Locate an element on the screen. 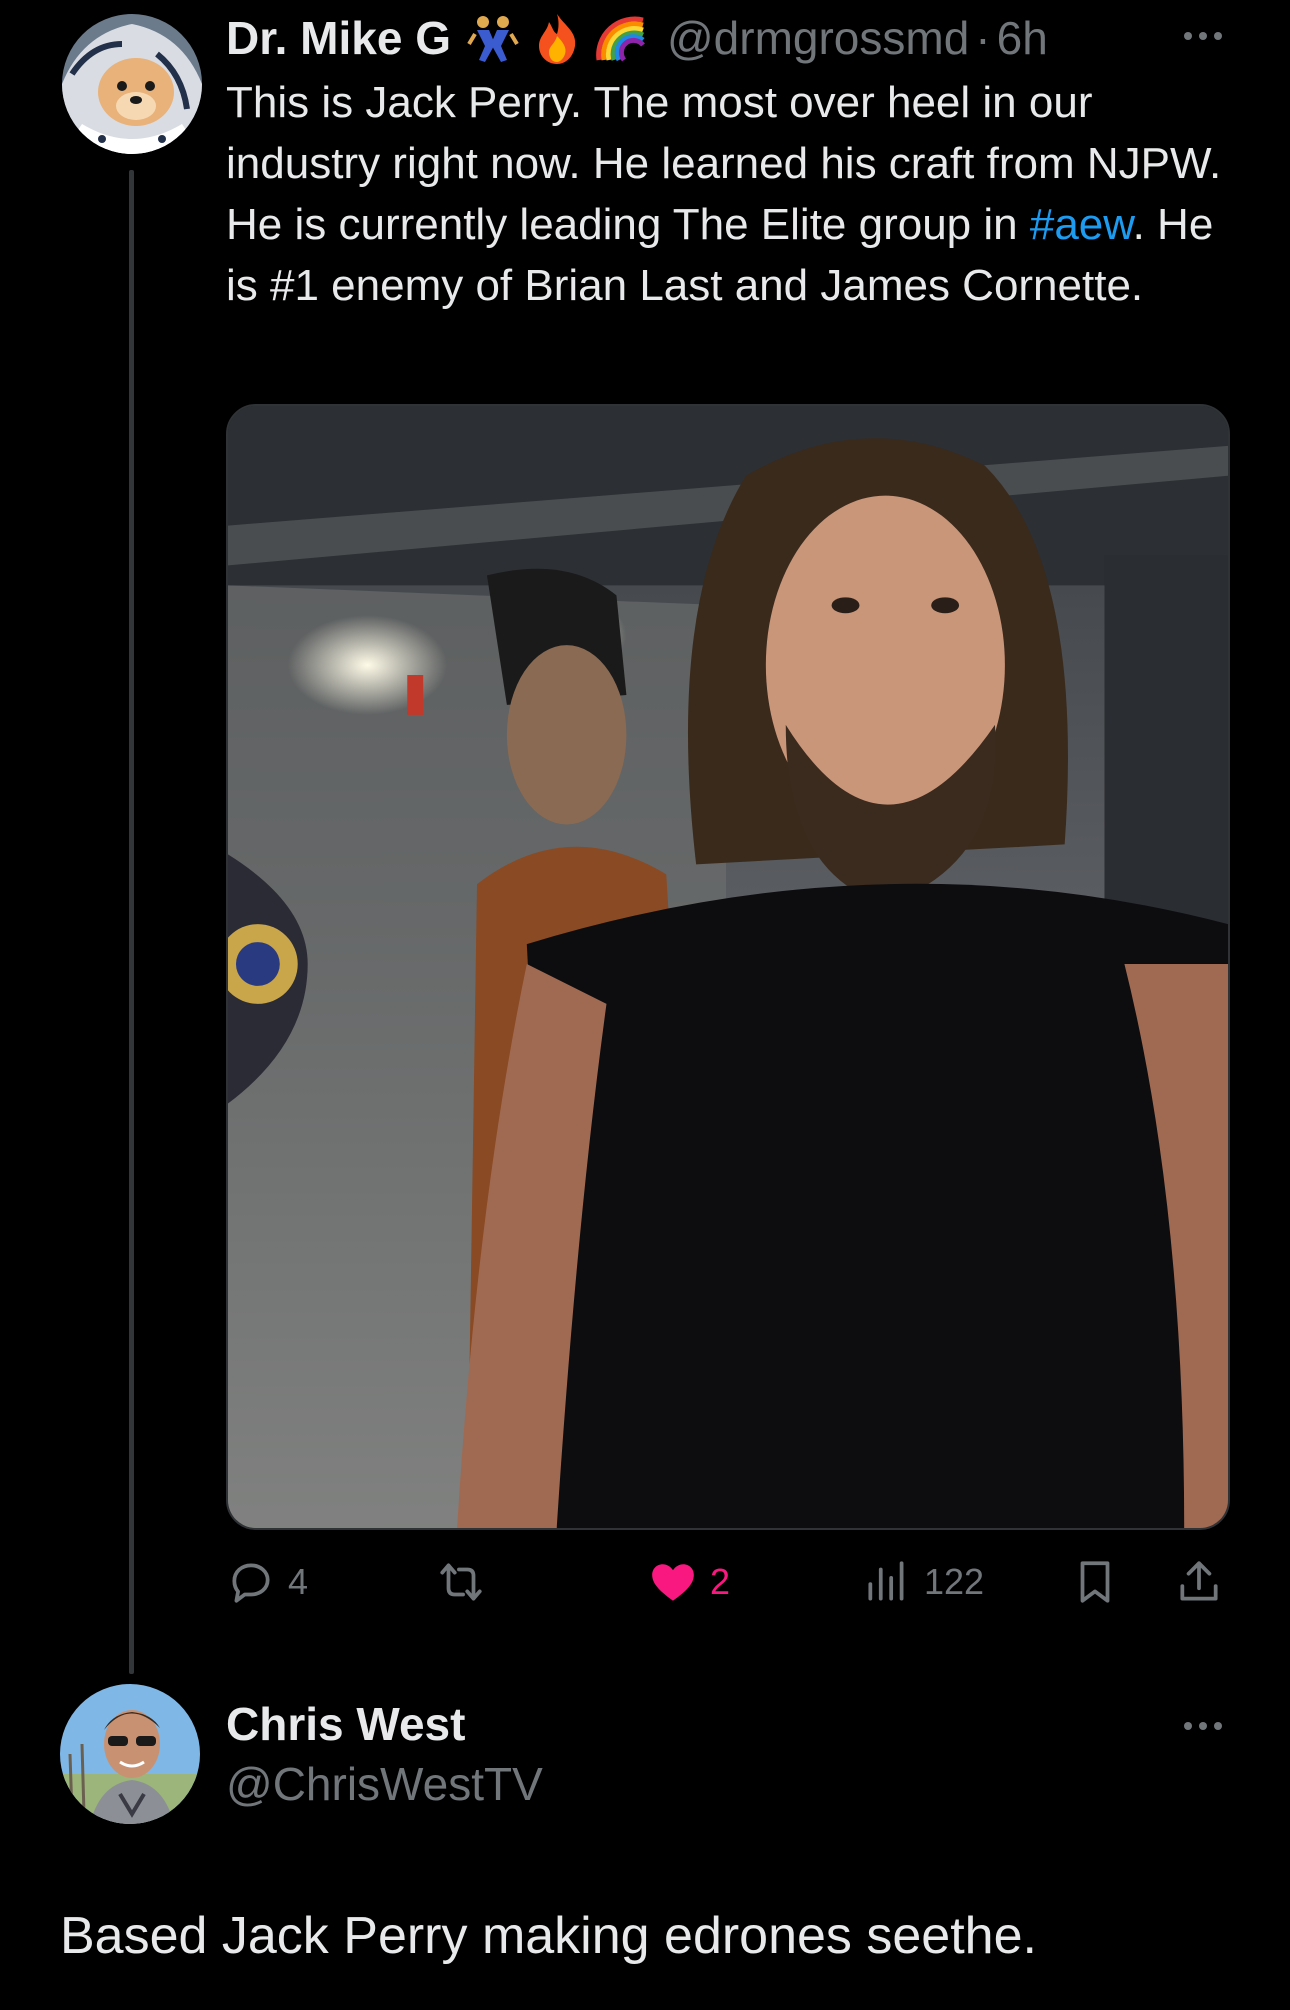 Image resolution: width=1290 pixels, height=2010 pixels. reply-author-display-name: Chris West is located at coordinates (345, 1724).